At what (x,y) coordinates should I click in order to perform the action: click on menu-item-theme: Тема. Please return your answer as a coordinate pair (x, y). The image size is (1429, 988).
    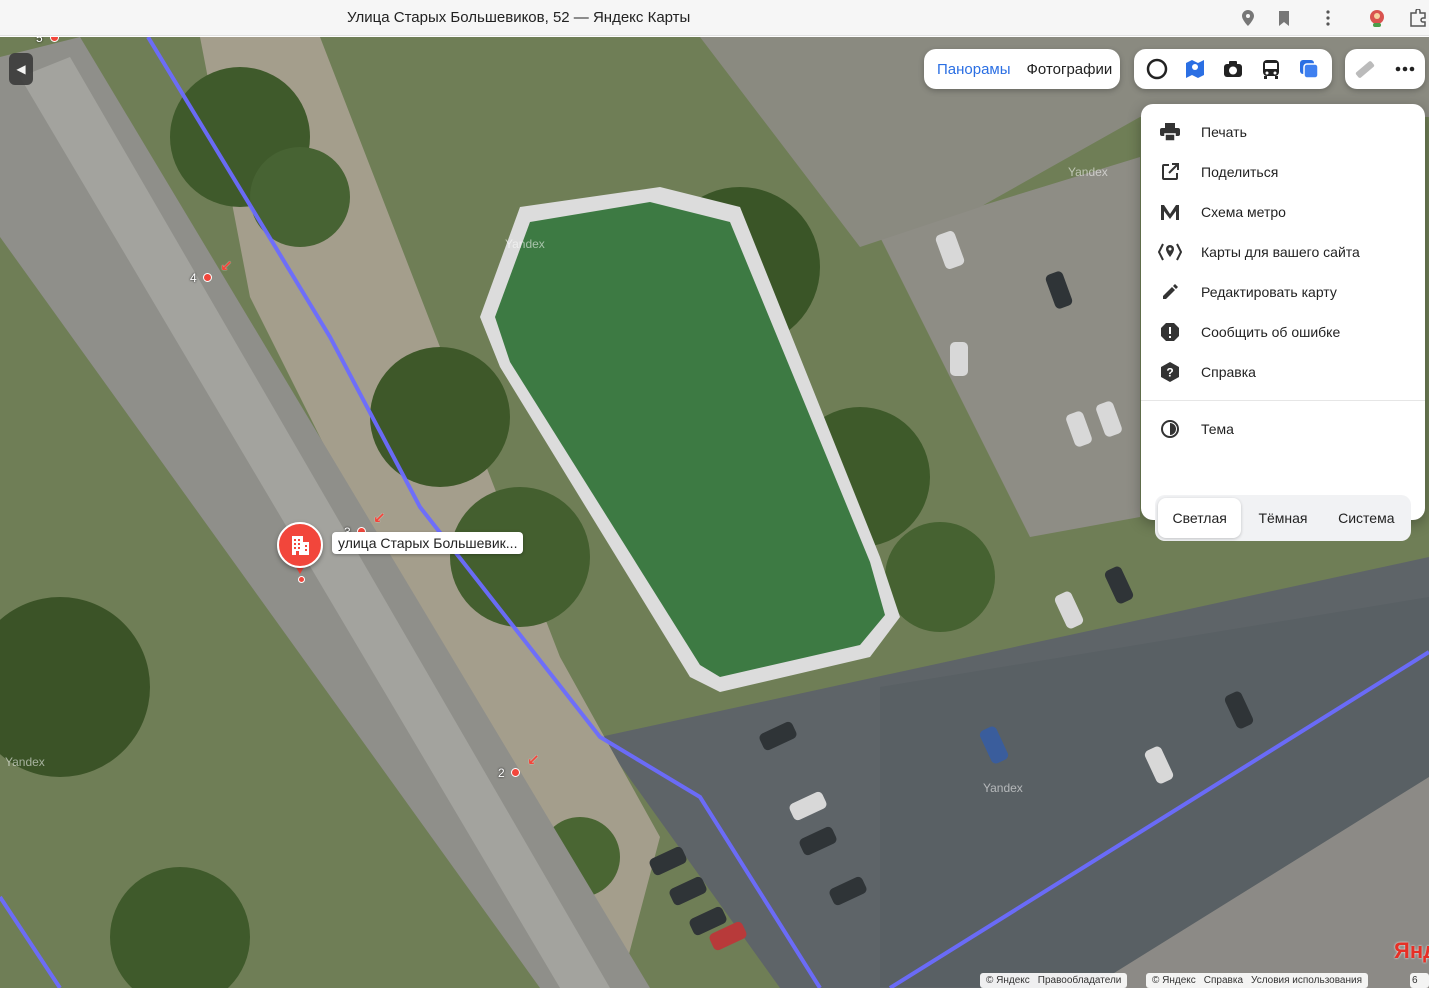
    Looking at the image, I should click on (1283, 429).